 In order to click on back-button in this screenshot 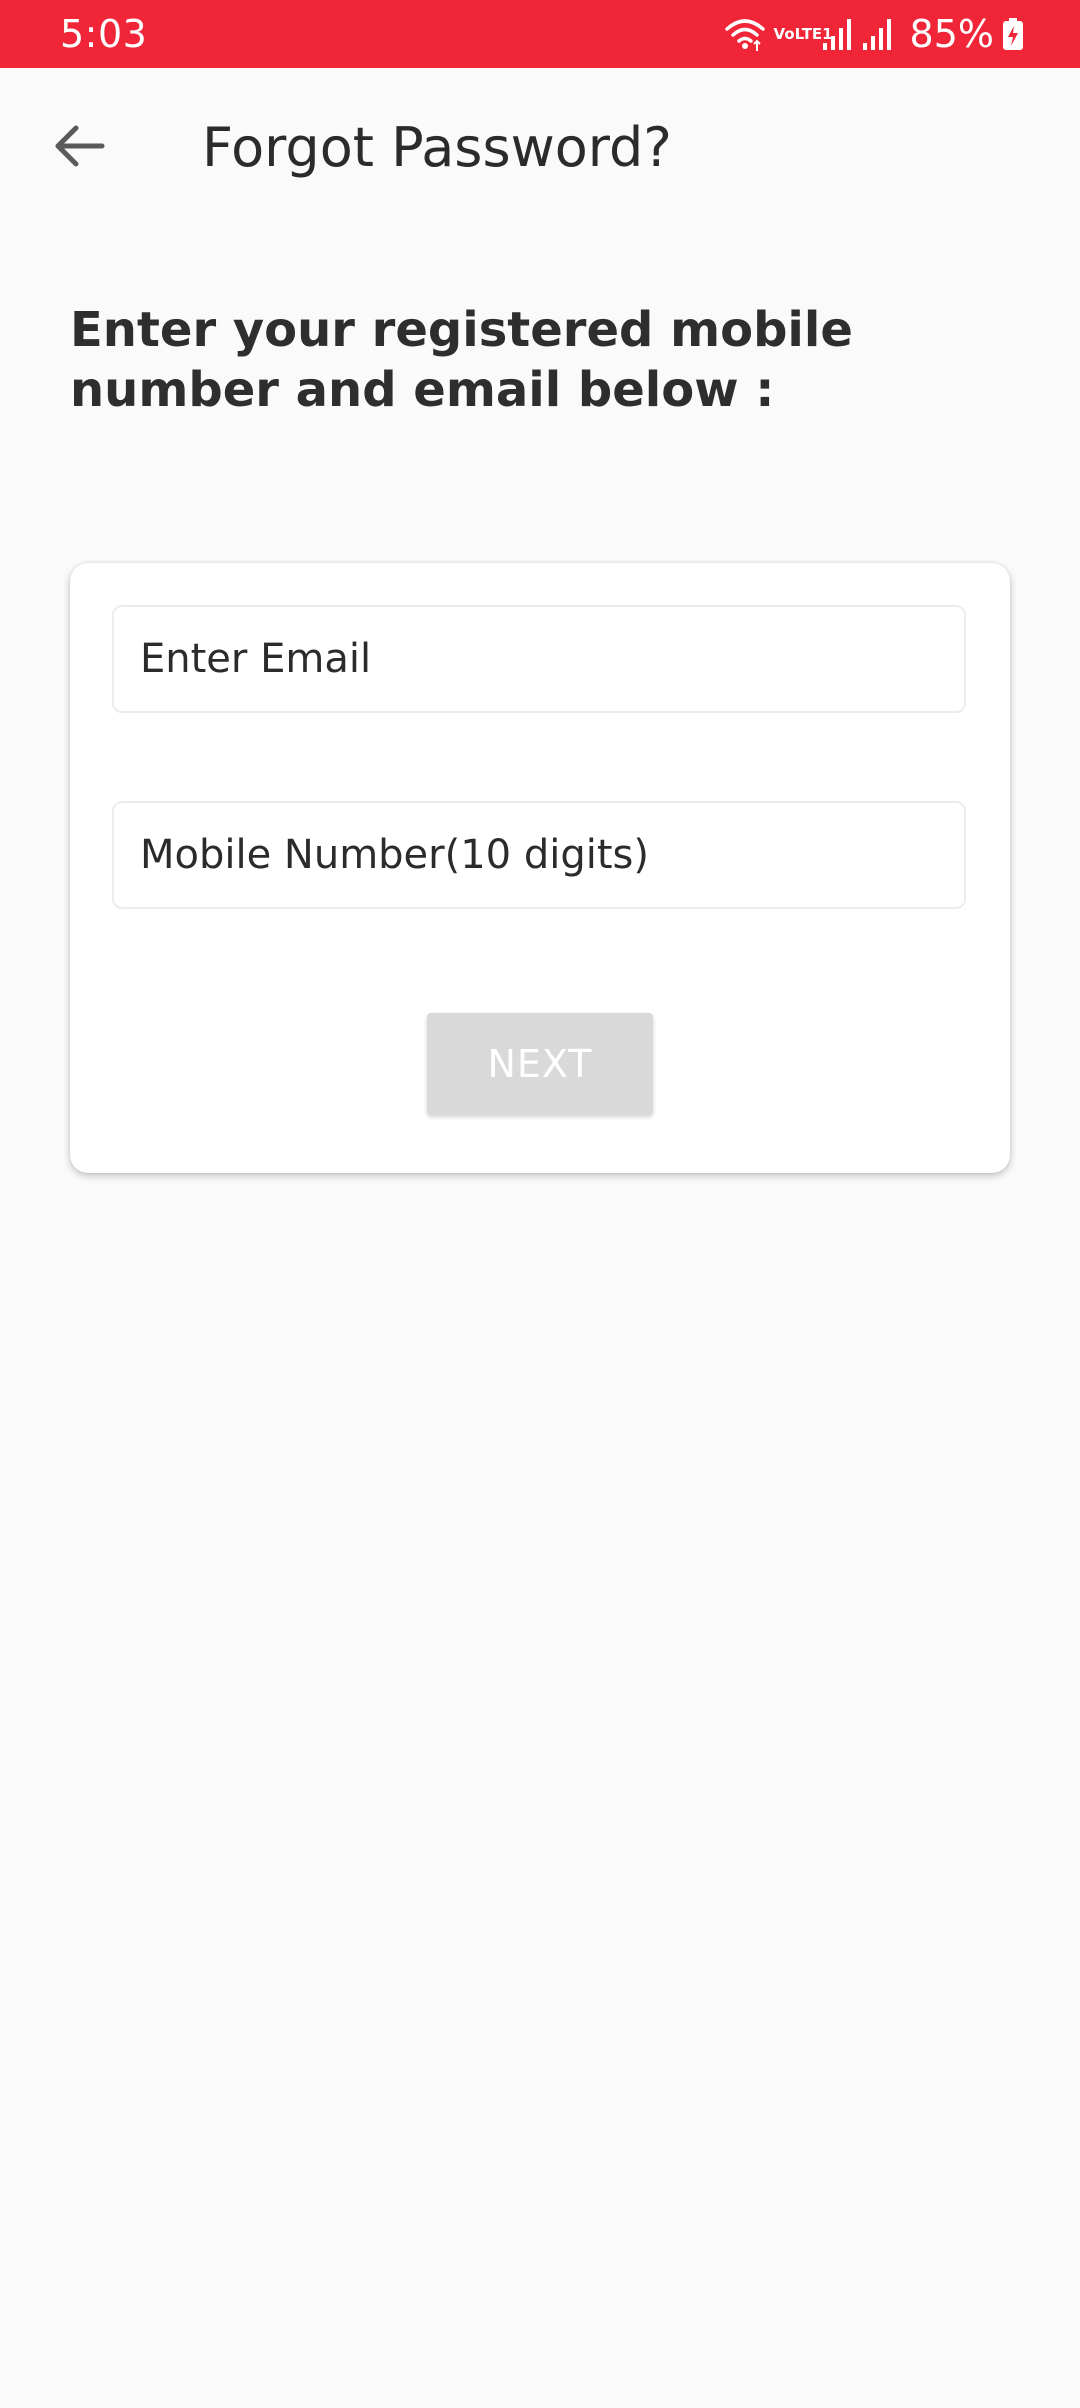, I will do `click(80, 148)`.